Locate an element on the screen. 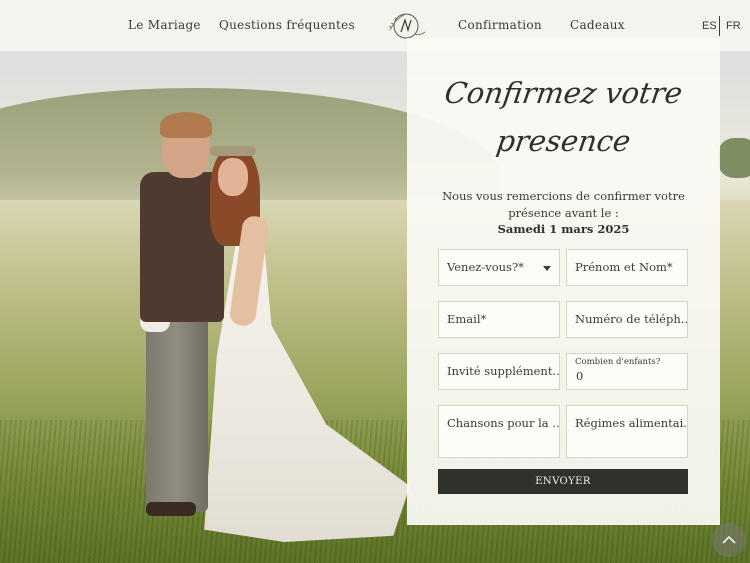  language-fr: FR is located at coordinates (733, 26).